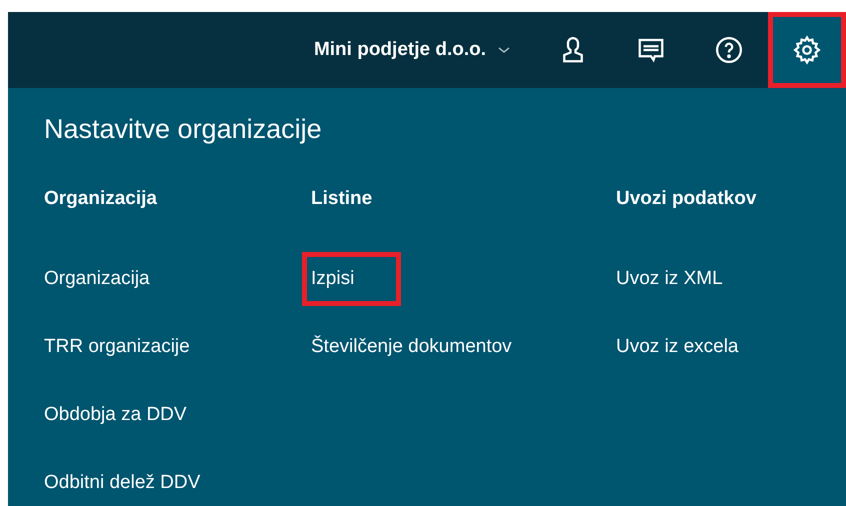  What do you see at coordinates (122, 481) in the screenshot?
I see `menu-link: Odbitni delež DDV` at bounding box center [122, 481].